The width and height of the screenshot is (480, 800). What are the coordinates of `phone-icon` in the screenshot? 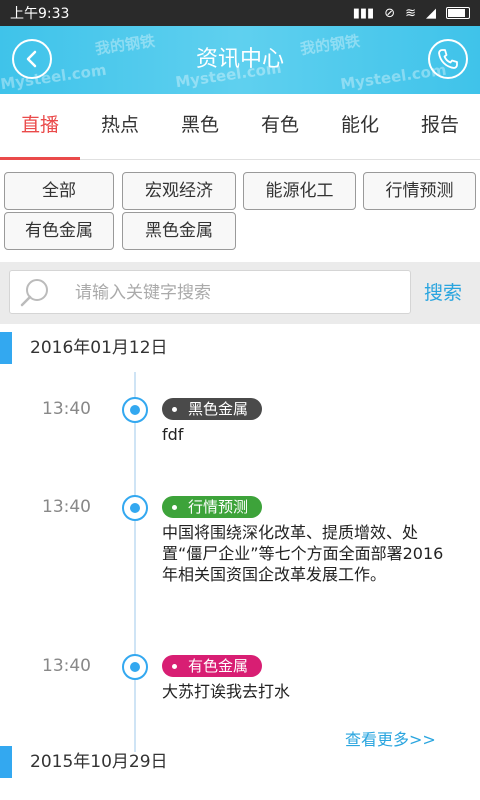 It's located at (448, 59).